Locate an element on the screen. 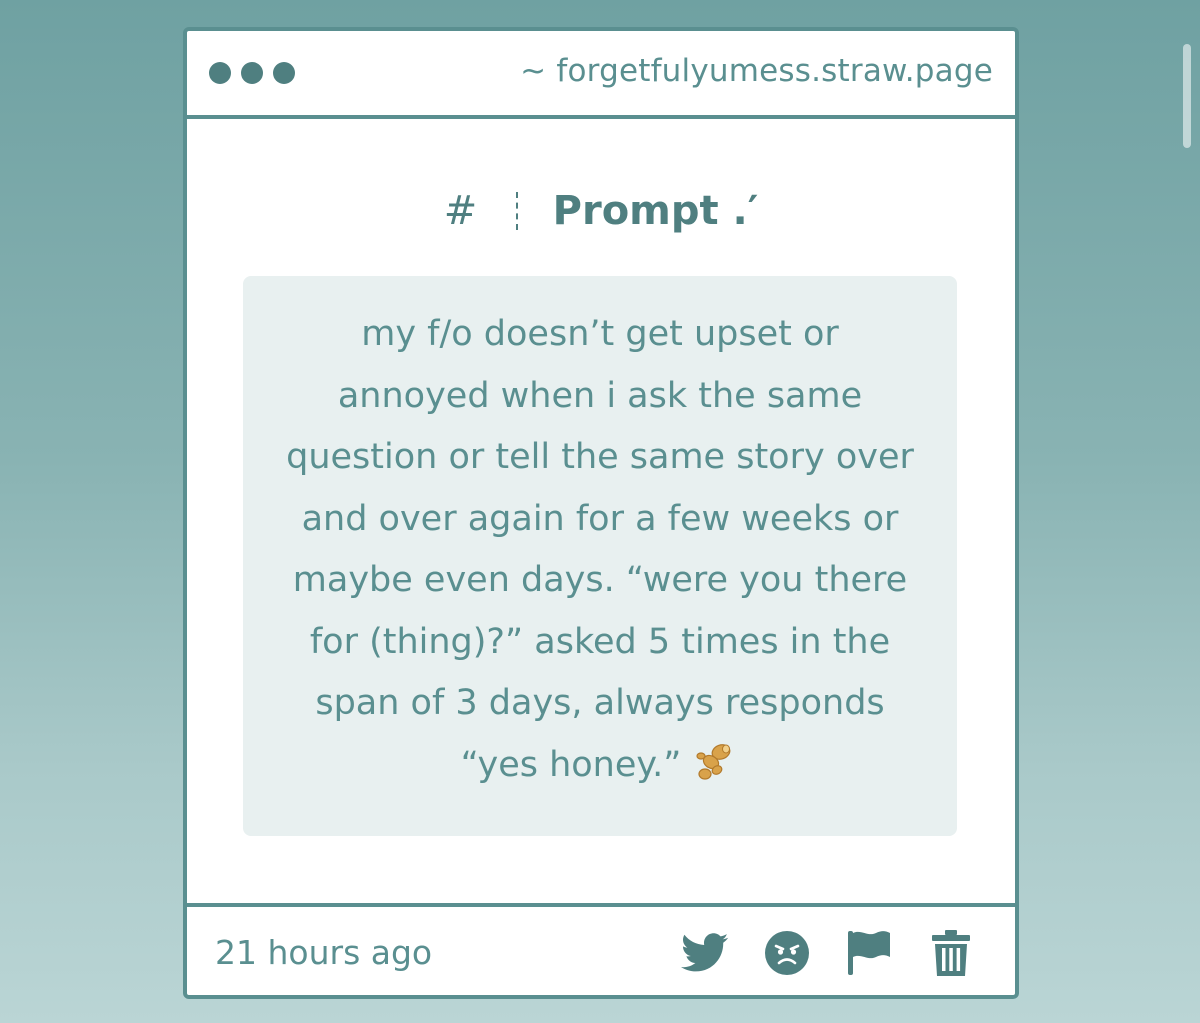 Image resolution: width=1200 pixels, height=1023 pixels. twitter-icon is located at coordinates (705, 952).